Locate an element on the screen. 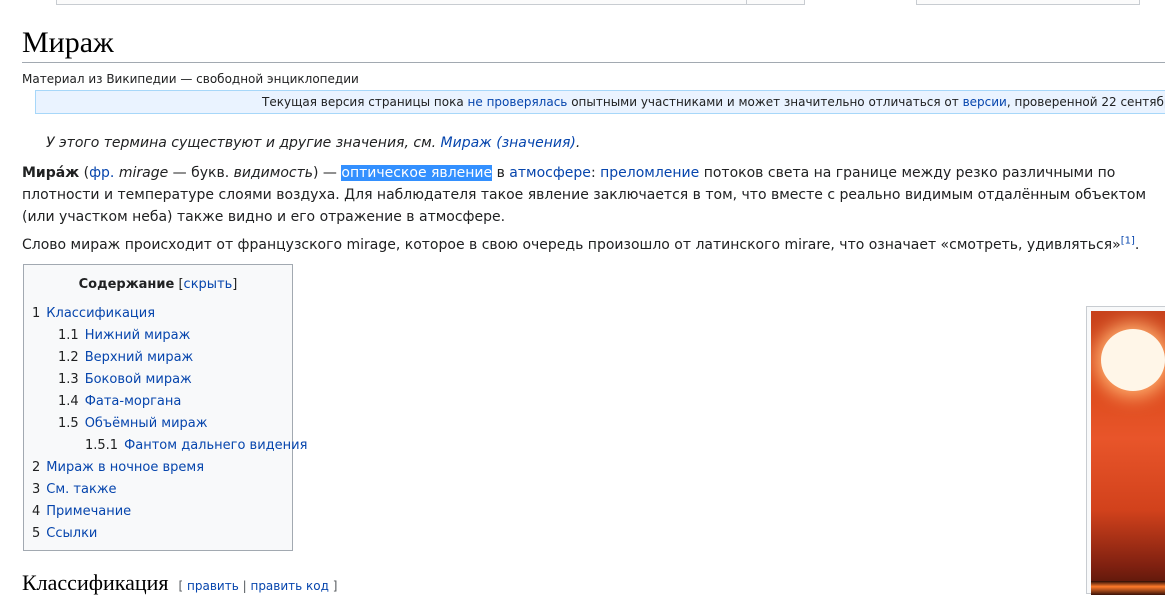 This screenshot has width=1165, height=596. toc-link: Мираж в ночное время is located at coordinates (125, 467).